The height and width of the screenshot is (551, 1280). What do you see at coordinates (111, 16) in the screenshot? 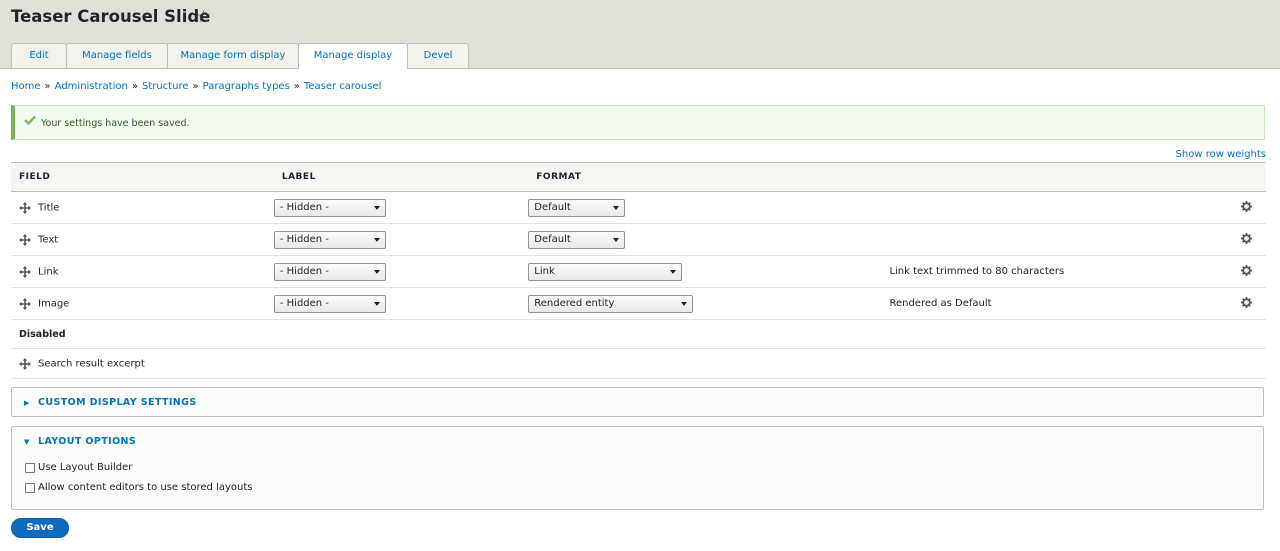
I see `page-title: Teaser Carousel Slide` at bounding box center [111, 16].